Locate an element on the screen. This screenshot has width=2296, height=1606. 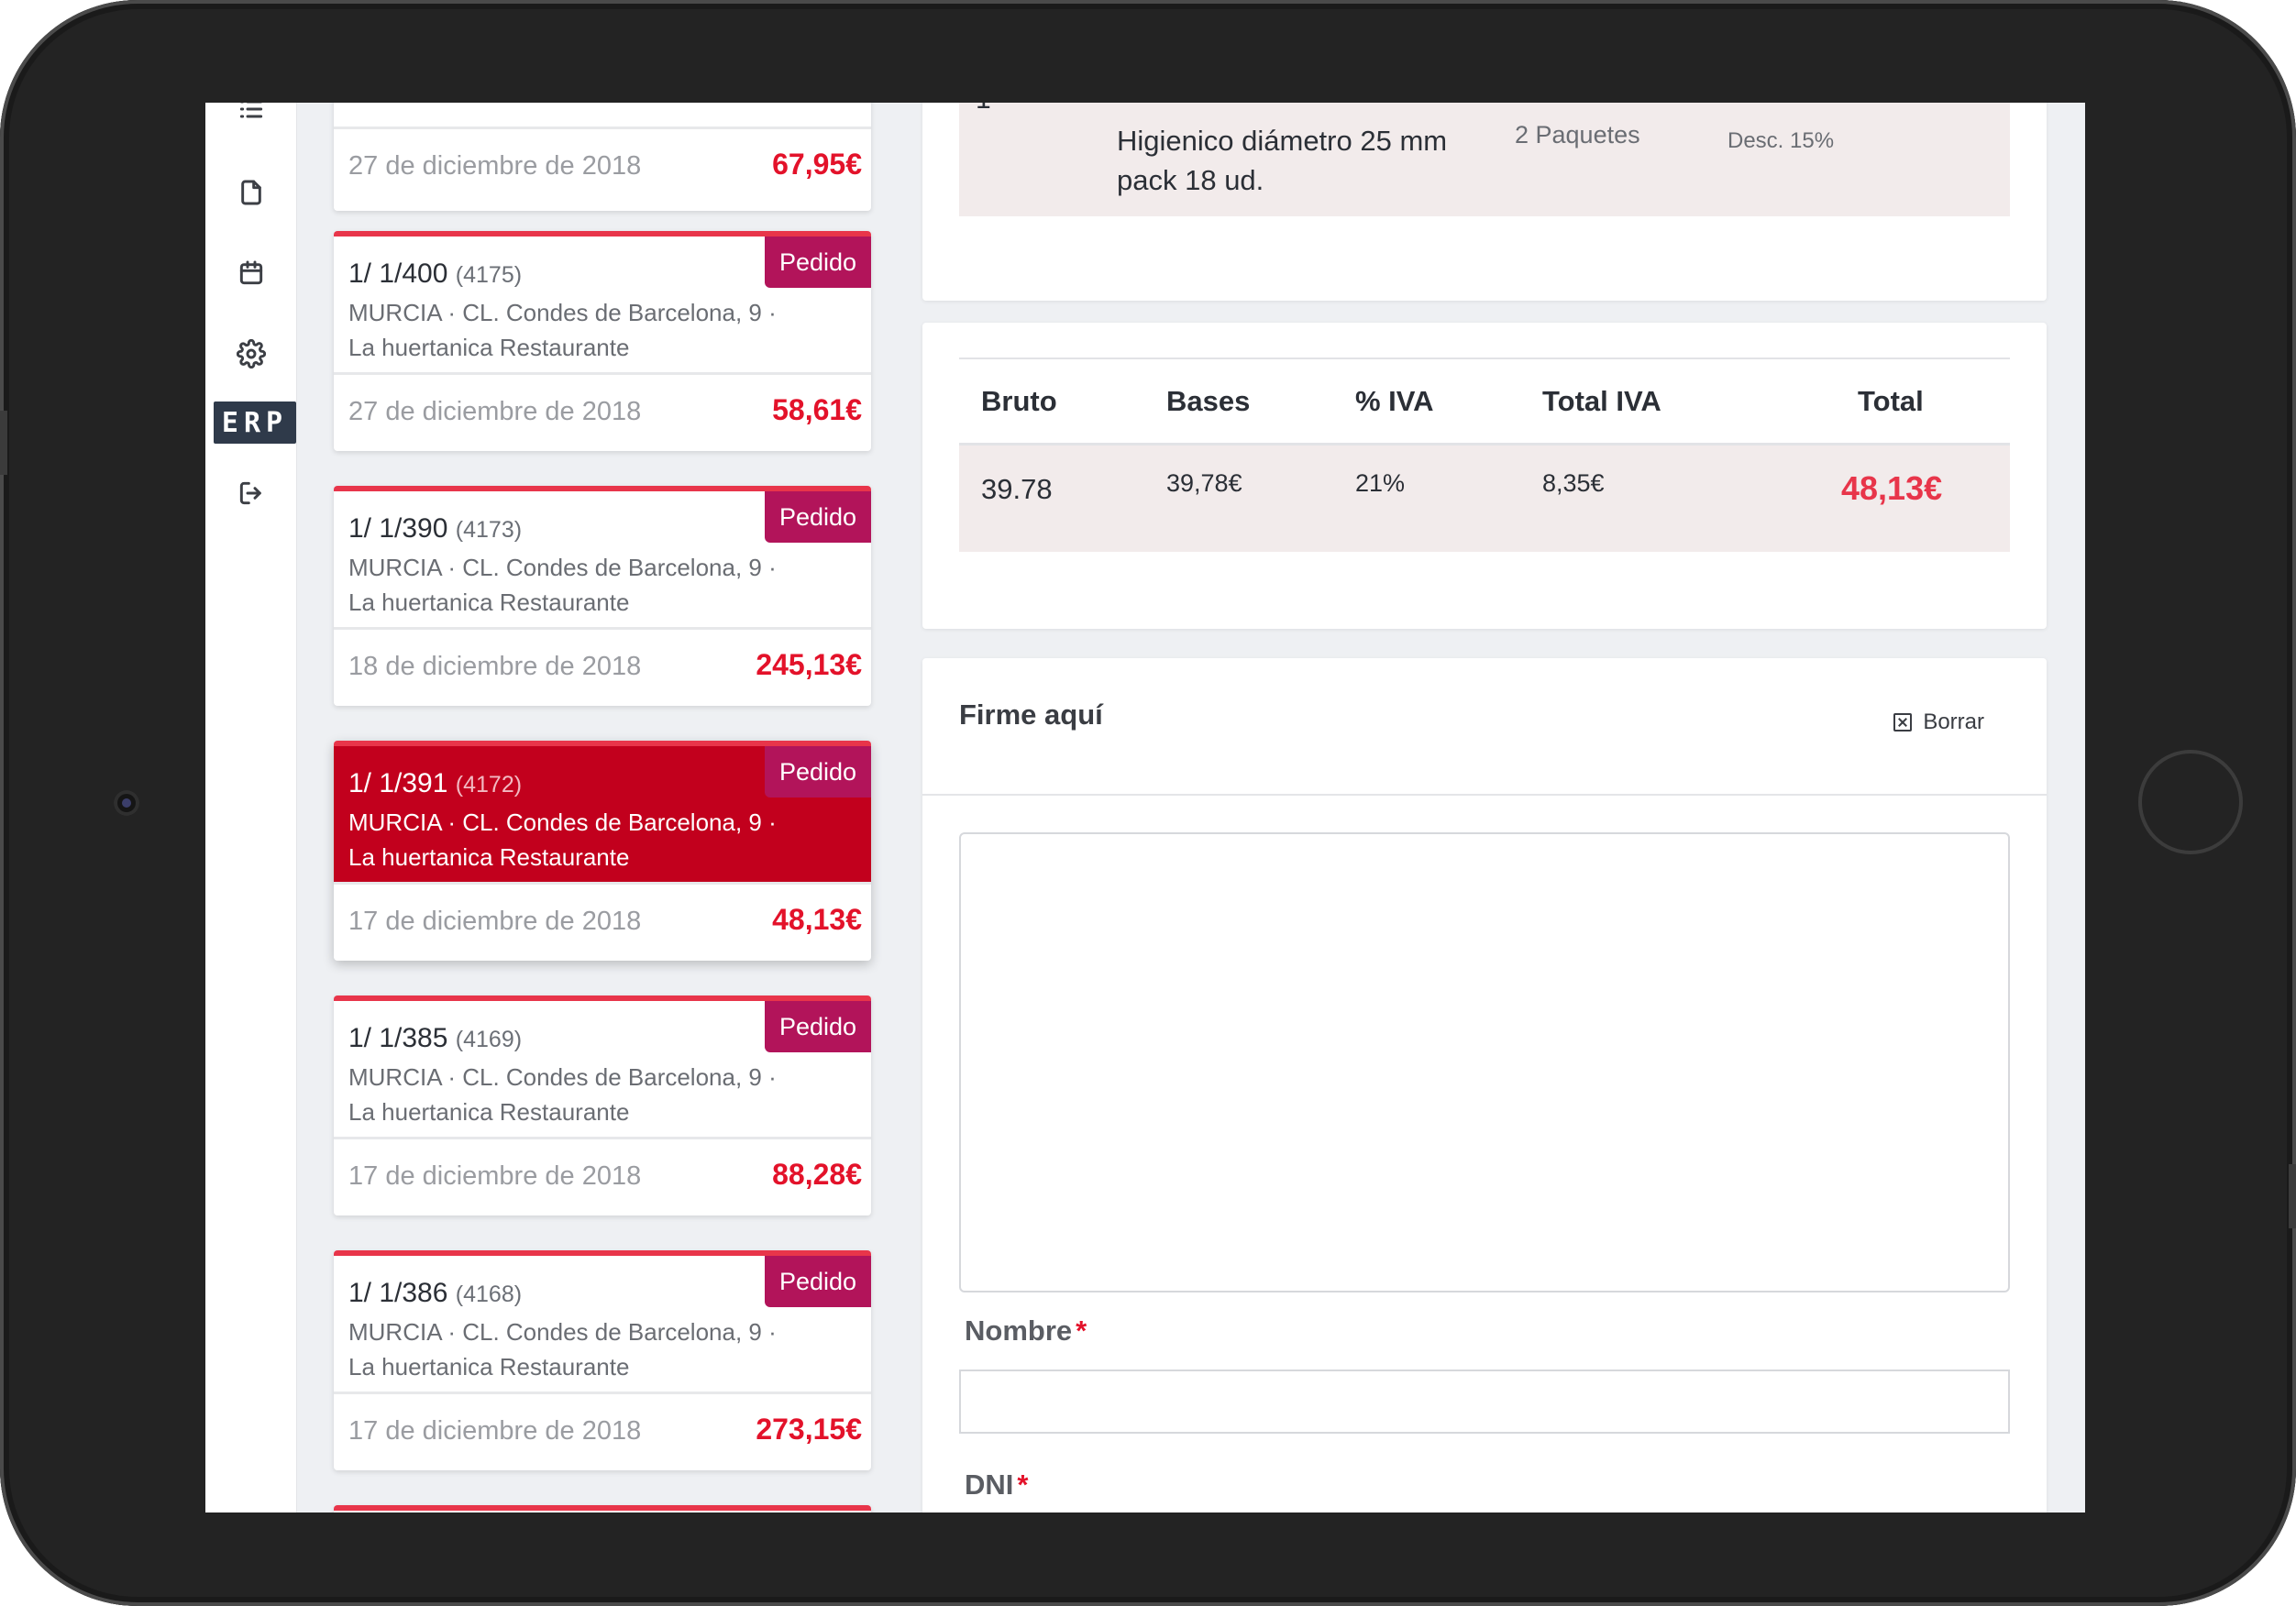
order-code: (4169) is located at coordinates (489, 1039).